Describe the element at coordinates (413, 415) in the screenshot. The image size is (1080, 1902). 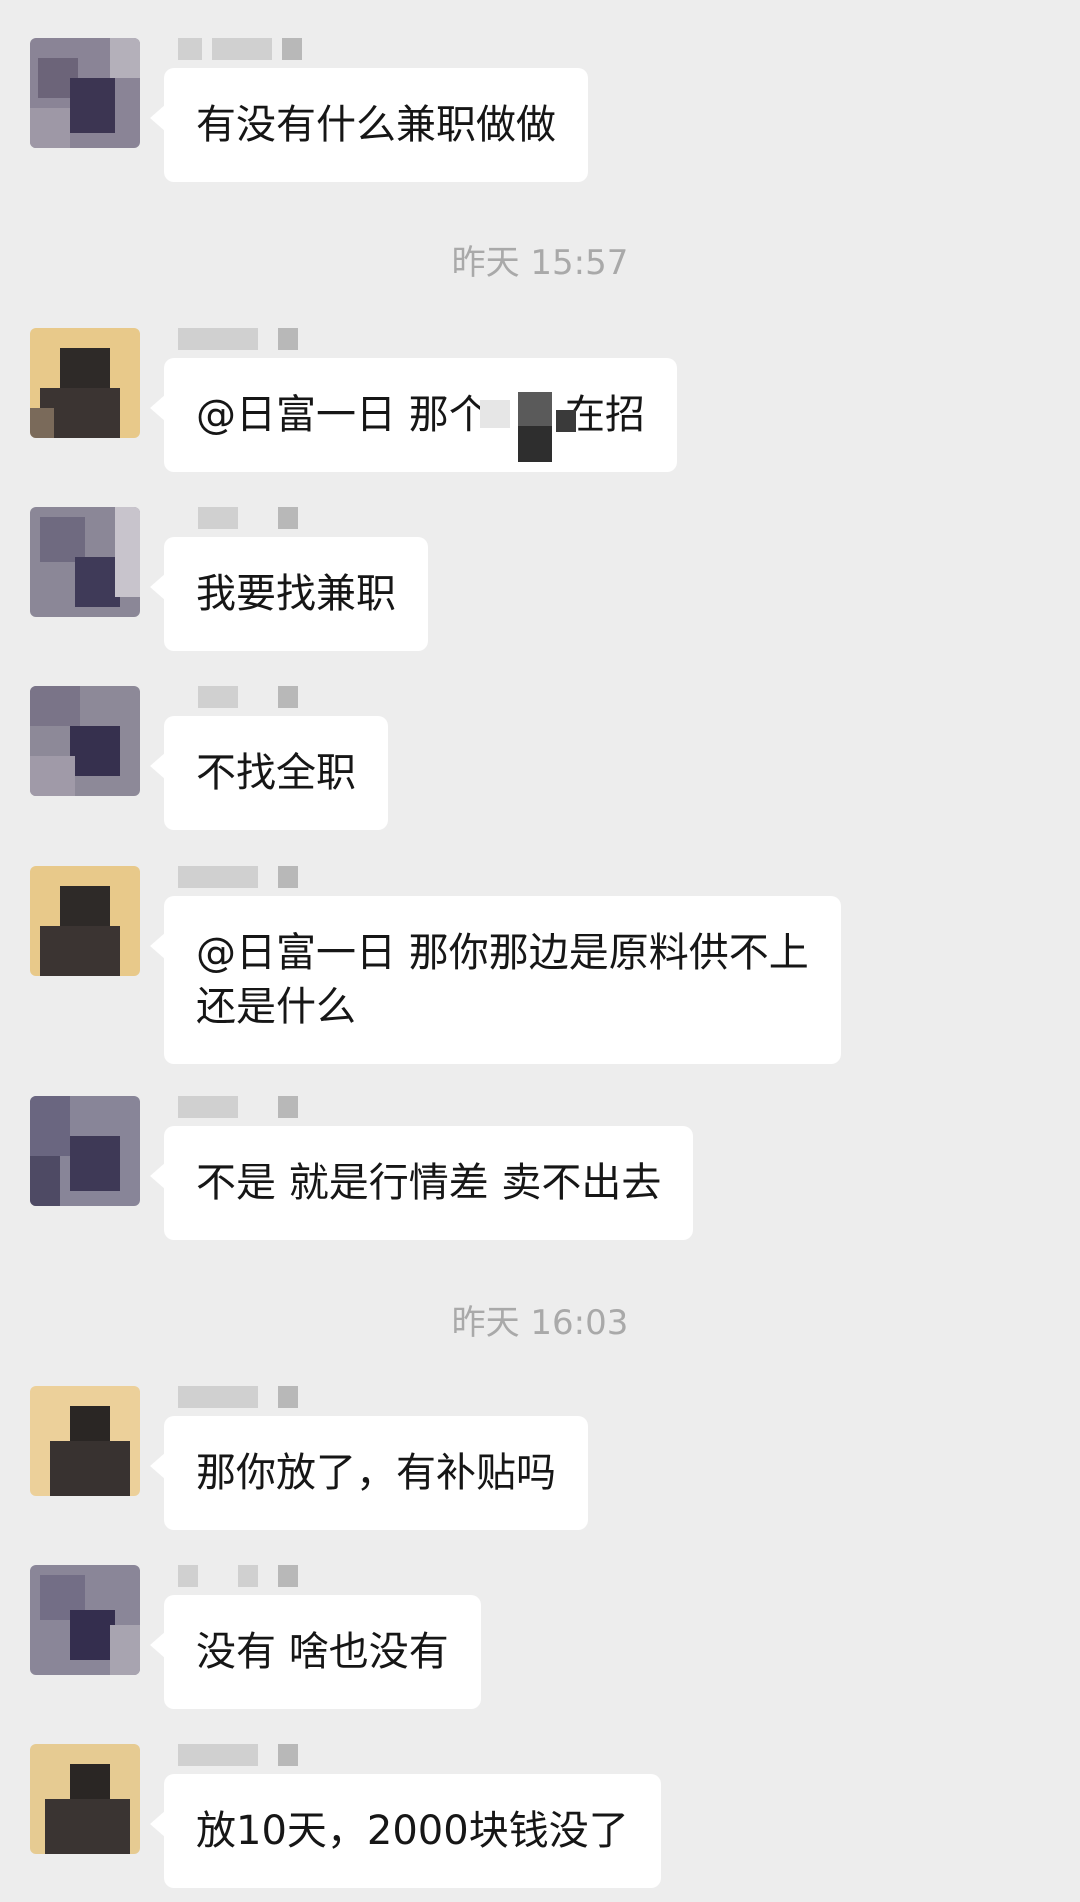
I see `message-bubble: @日富一日 那个 在招` at that location.